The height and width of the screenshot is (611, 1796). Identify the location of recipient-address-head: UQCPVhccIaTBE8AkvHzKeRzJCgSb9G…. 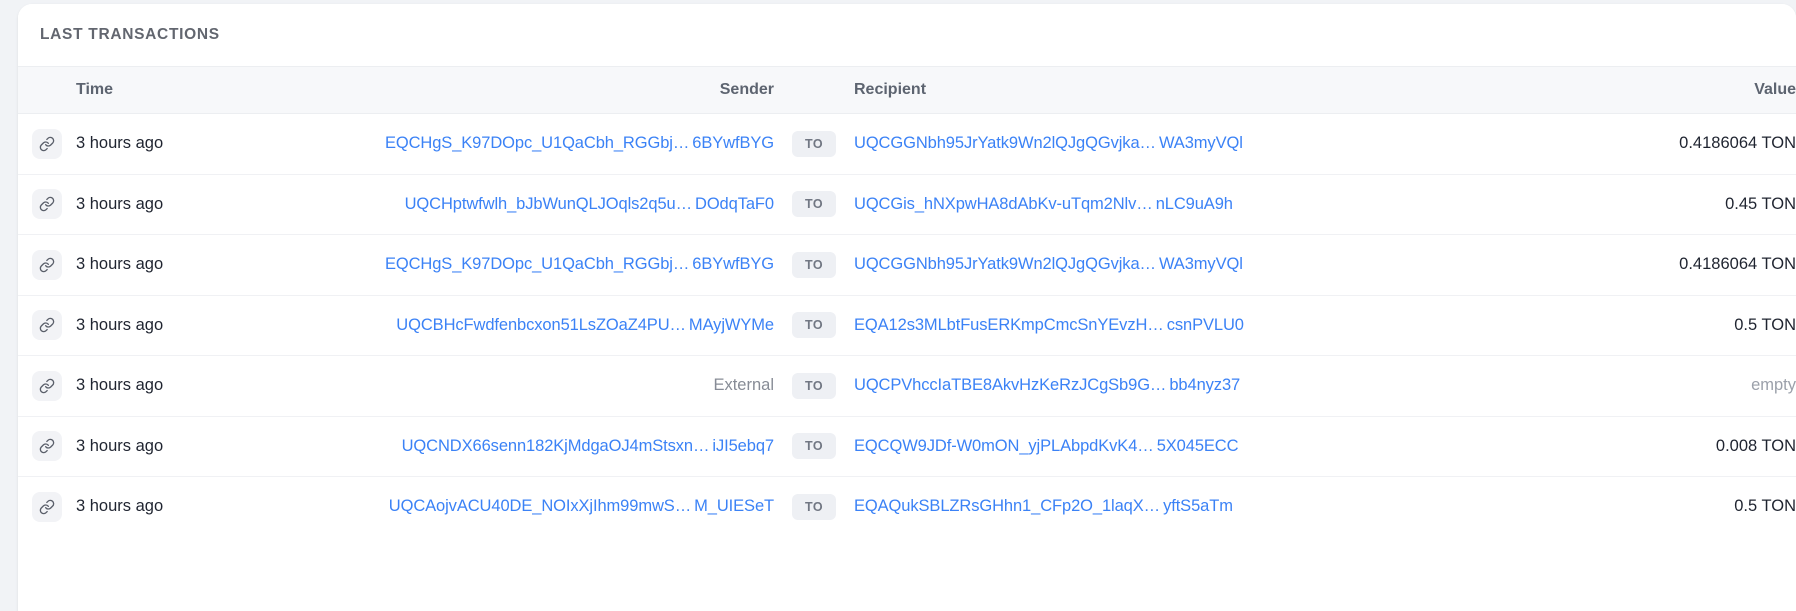
(1010, 385).